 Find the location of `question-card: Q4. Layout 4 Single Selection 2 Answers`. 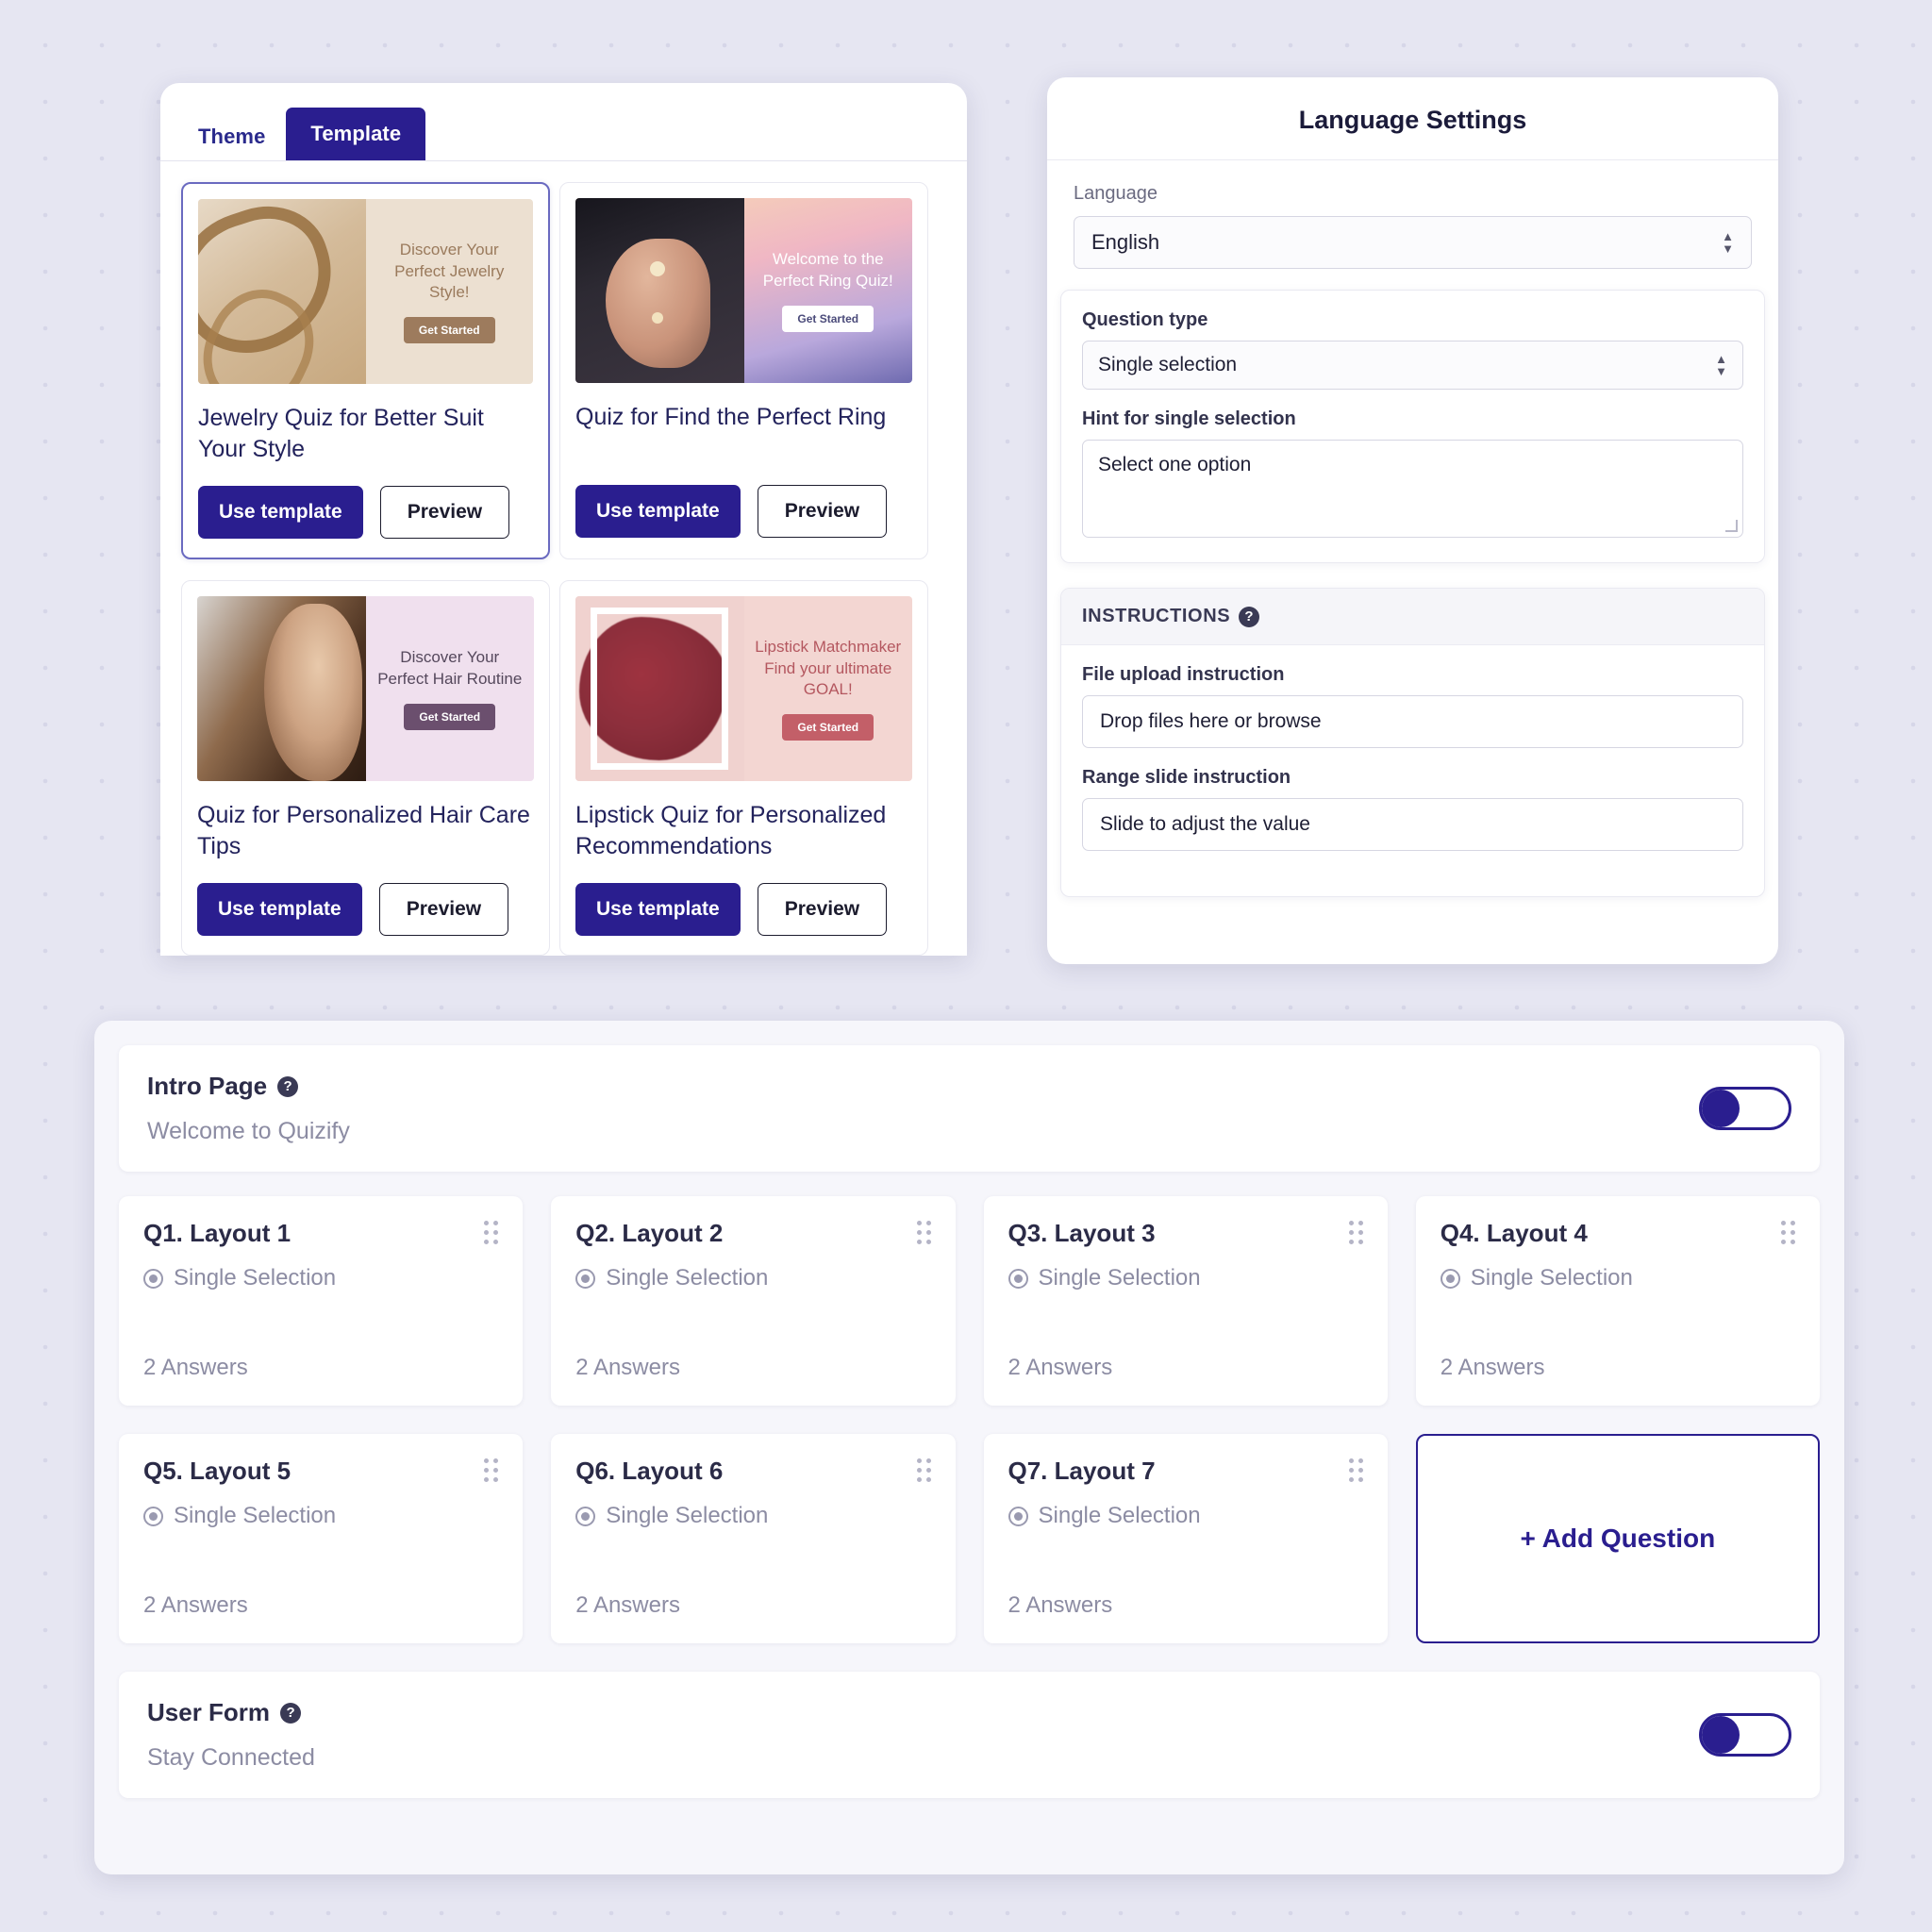

question-card: Q4. Layout 4 Single Selection 2 Answers is located at coordinates (1618, 1301).